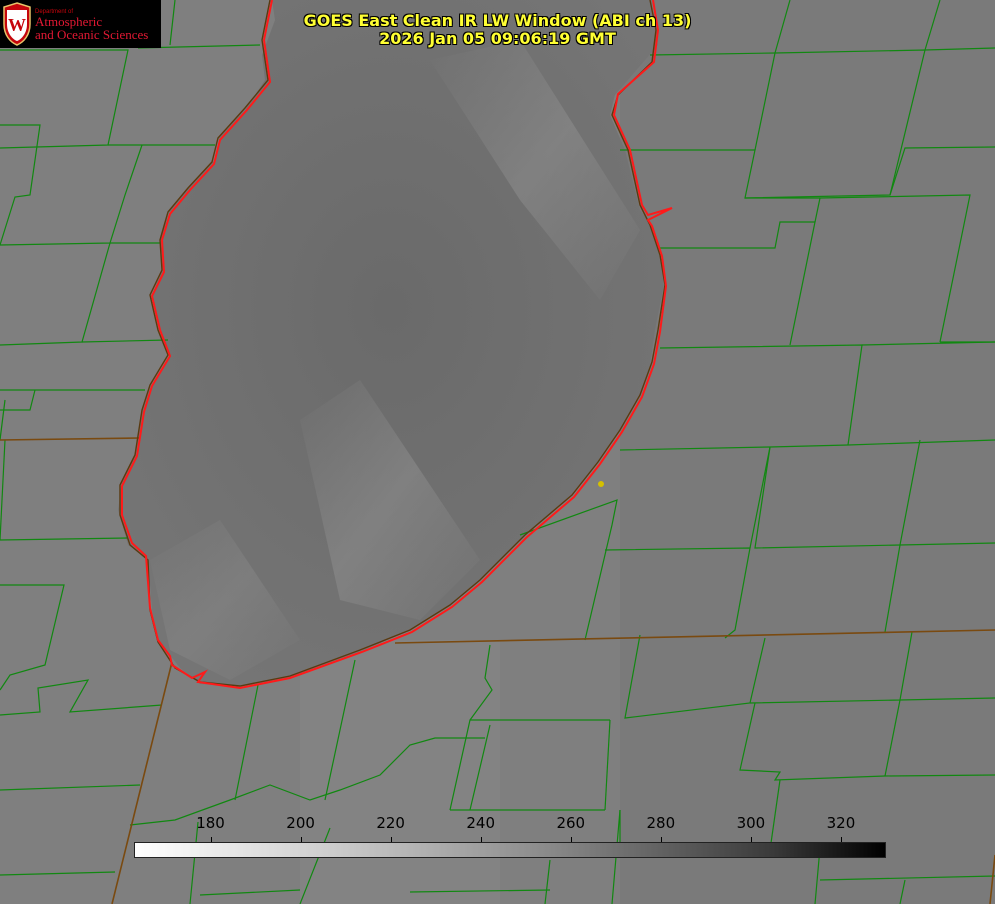 This screenshot has width=995, height=904. I want to click on location-marker-icon, so click(601, 484).